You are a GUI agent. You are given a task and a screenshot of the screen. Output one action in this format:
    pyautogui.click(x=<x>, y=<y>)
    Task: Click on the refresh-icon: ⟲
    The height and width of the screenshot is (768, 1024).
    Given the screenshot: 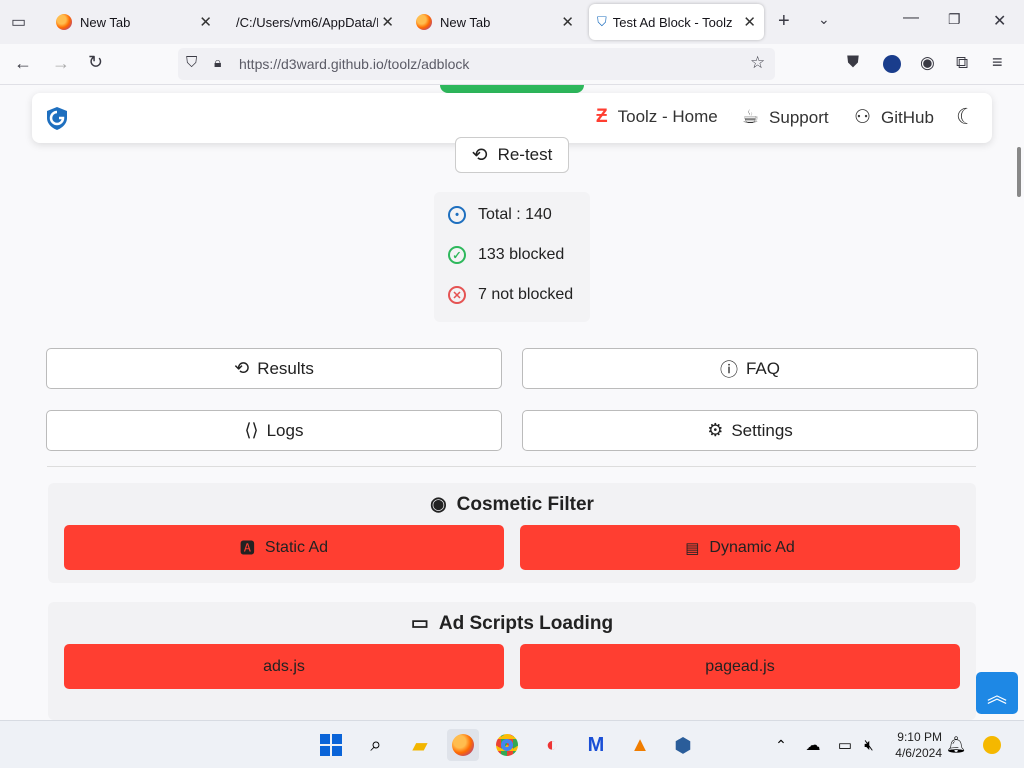 What is the action you would take?
    pyautogui.click(x=479, y=155)
    